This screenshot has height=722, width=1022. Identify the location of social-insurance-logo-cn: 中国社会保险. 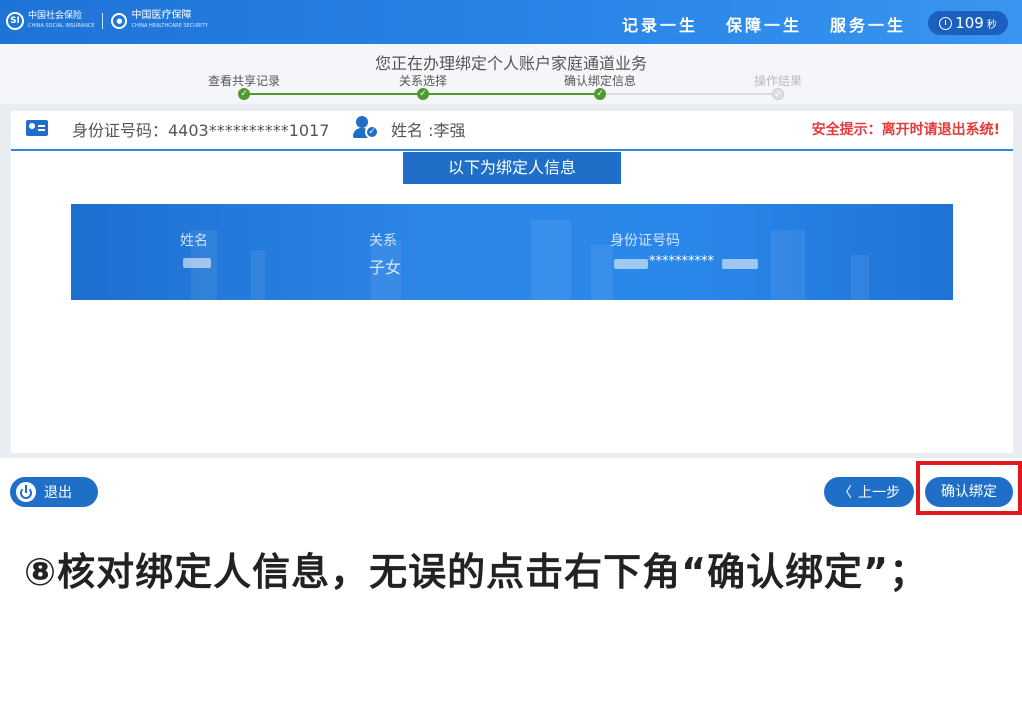
(55, 16).